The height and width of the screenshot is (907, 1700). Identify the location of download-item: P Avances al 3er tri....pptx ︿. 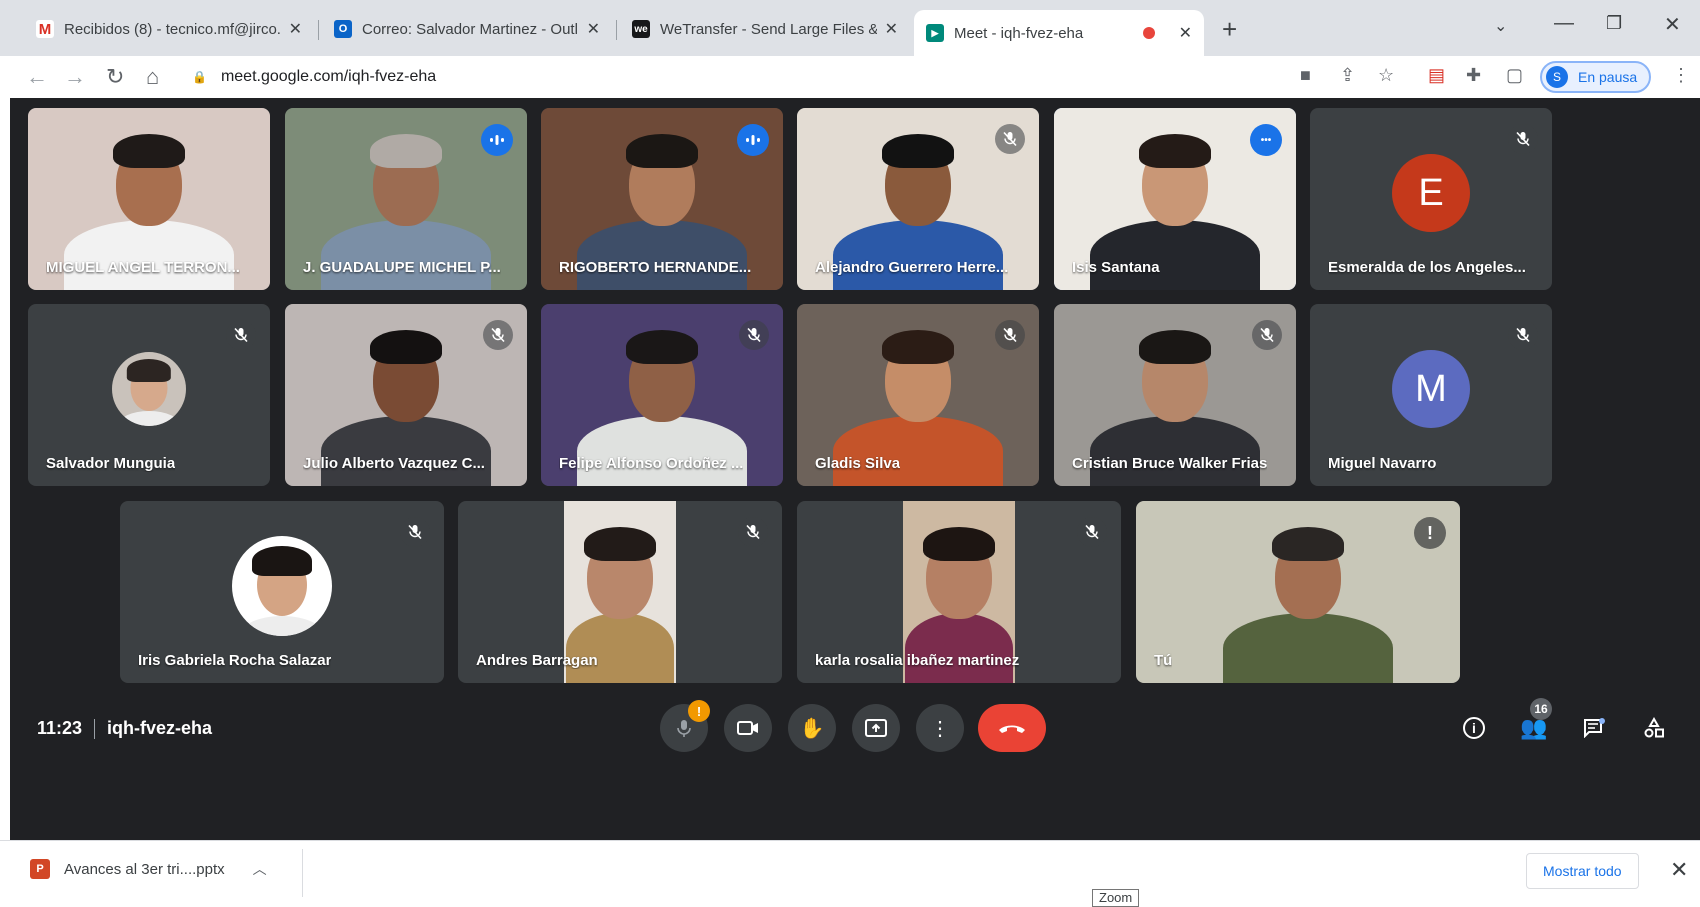
(148, 869).